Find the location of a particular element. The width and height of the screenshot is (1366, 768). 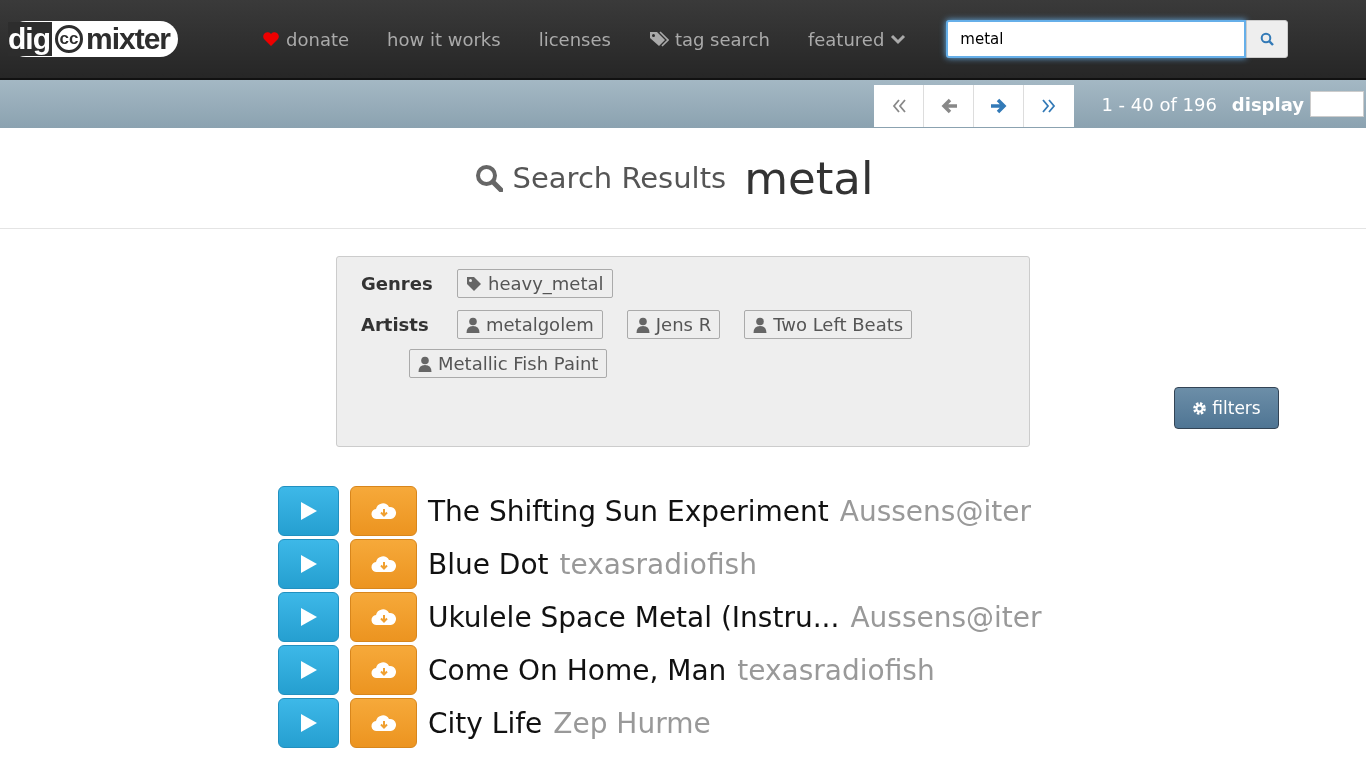

artist-chip: metalgolem is located at coordinates (530, 324).